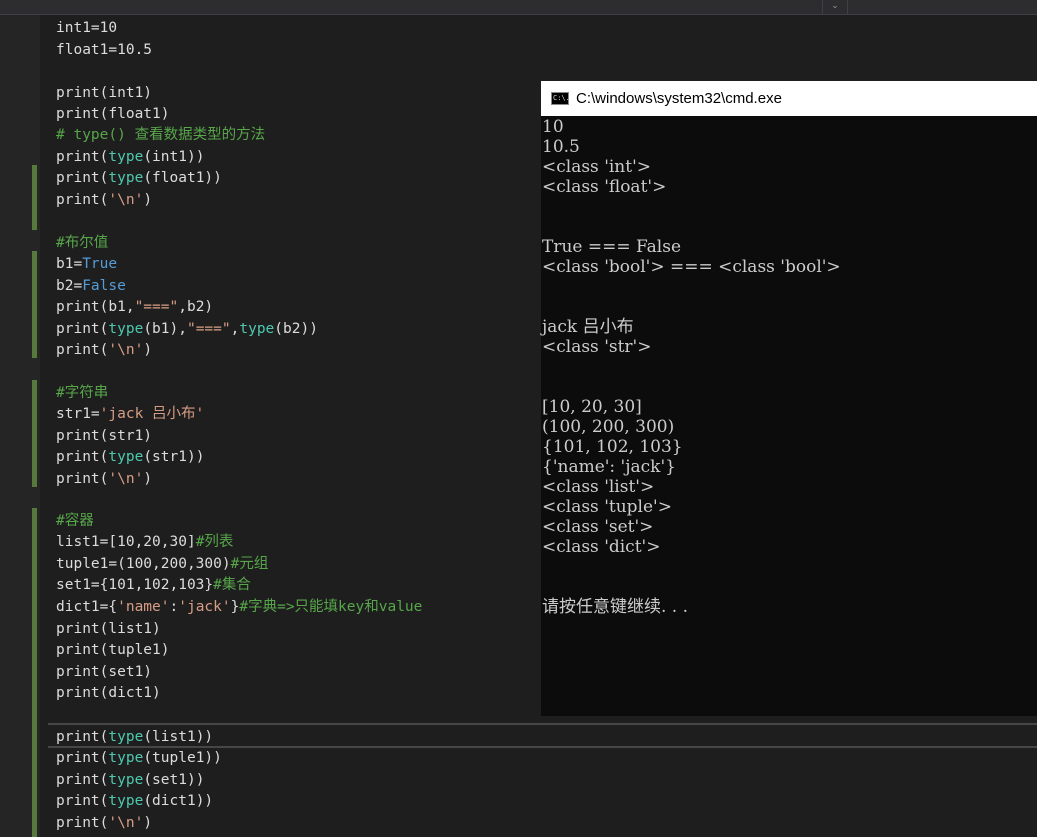  Describe the element at coordinates (182, 178) in the screenshot. I see `code-token: (float1))` at that location.